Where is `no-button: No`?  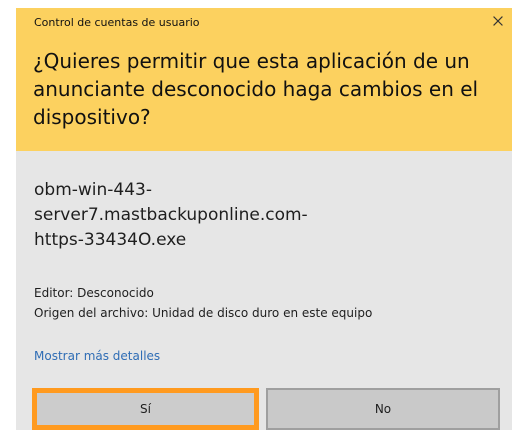
no-button: No is located at coordinates (383, 409).